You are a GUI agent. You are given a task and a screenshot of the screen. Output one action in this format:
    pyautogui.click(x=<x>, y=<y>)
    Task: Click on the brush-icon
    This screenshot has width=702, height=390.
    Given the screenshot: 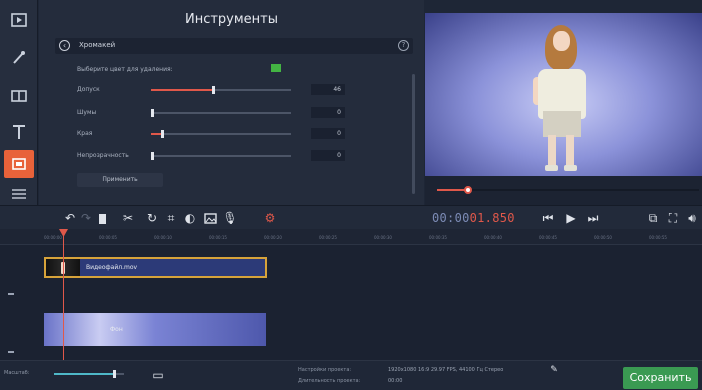 What is the action you would take?
    pyautogui.click(x=19, y=57)
    